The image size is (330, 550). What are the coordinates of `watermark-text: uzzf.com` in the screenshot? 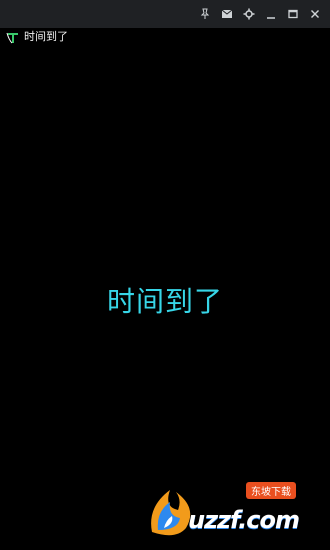 It's located at (244, 520).